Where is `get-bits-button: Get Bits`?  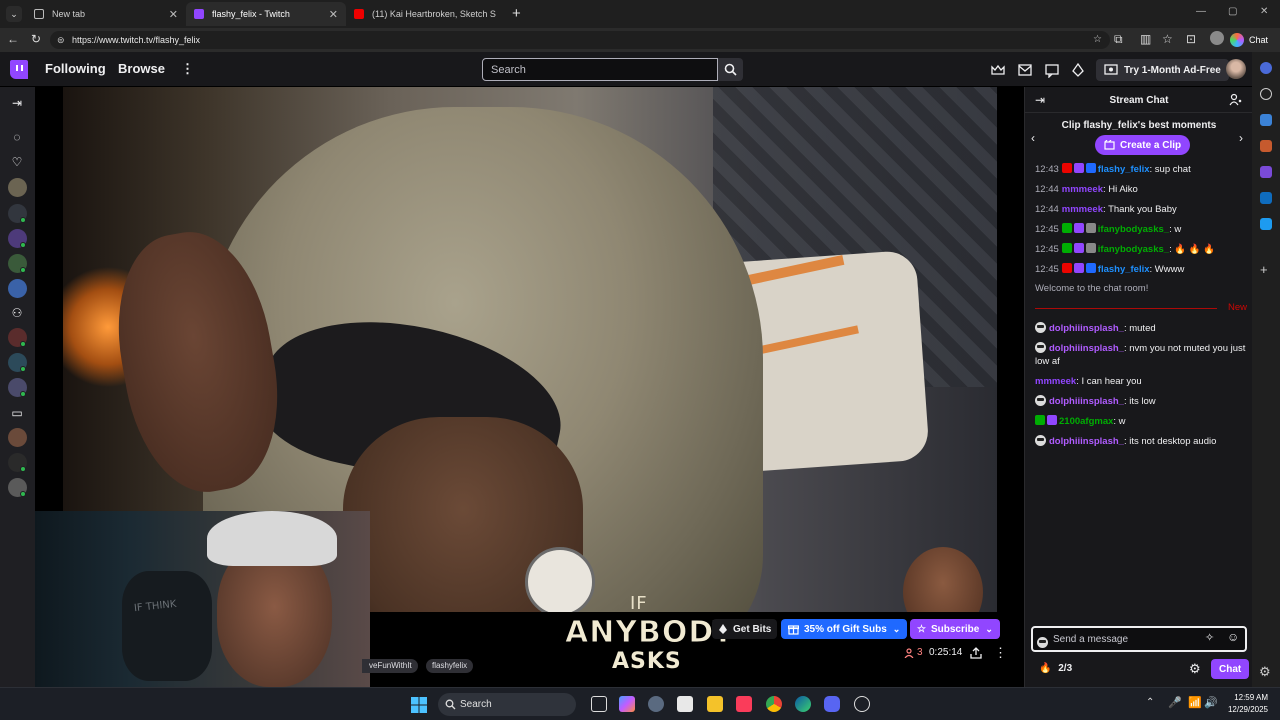 get-bits-button: Get Bits is located at coordinates (745, 629).